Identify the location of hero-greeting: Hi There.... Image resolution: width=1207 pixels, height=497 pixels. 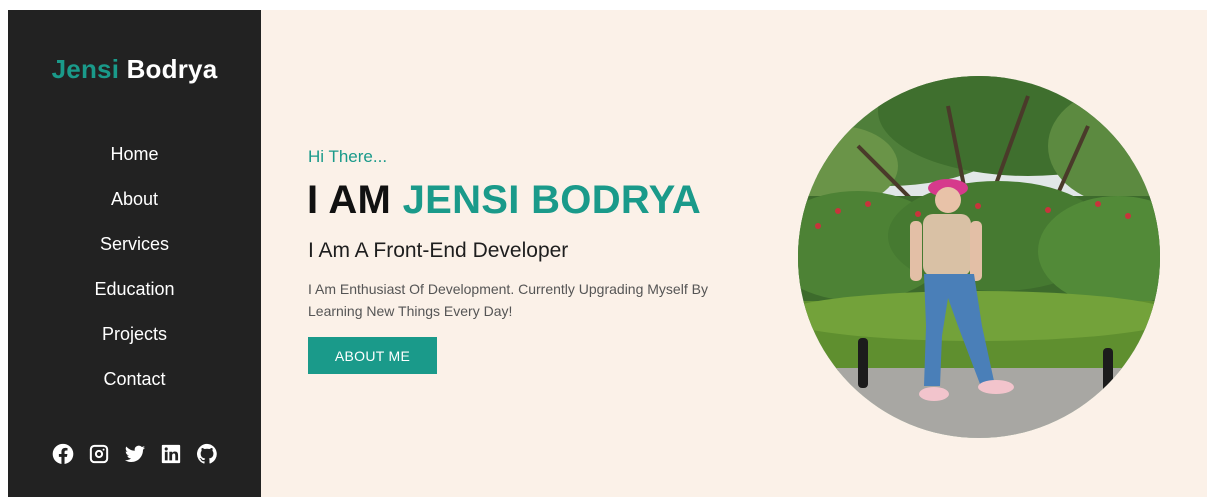
(348, 156).